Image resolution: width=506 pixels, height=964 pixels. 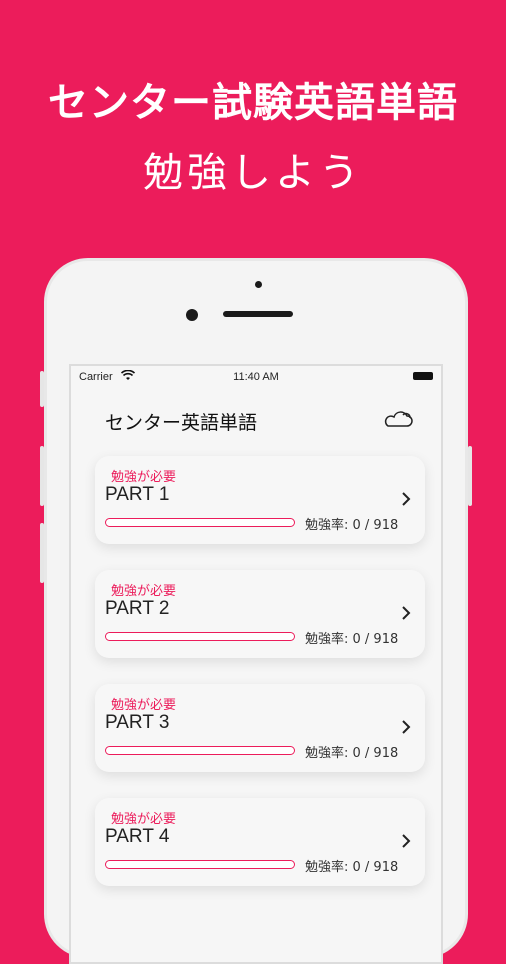 What do you see at coordinates (42, 389) in the screenshot?
I see `phone-side-button` at bounding box center [42, 389].